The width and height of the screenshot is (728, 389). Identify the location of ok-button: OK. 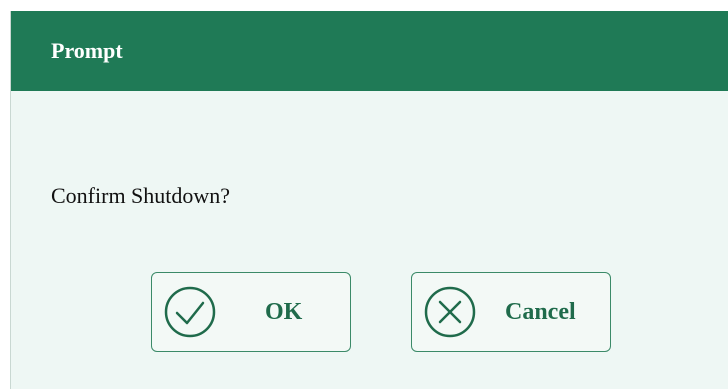
(251, 312).